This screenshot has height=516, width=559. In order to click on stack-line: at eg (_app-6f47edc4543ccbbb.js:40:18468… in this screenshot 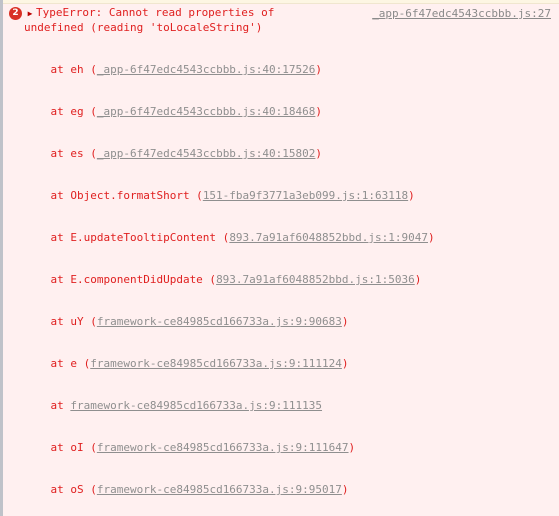, I will do `click(289, 112)`.